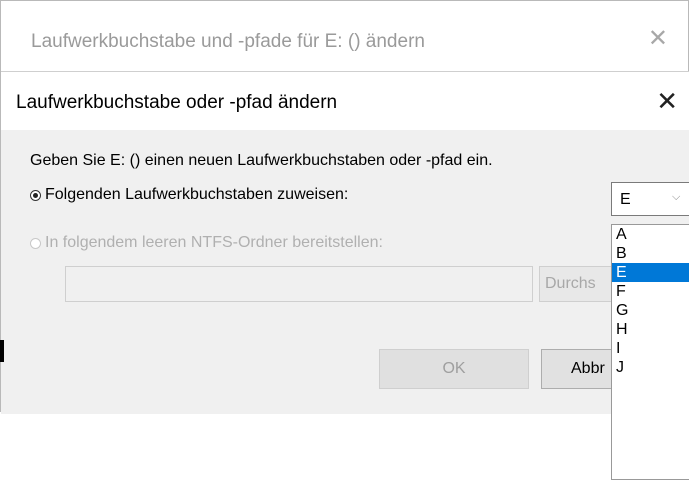 This screenshot has height=480, width=689. What do you see at coordinates (650, 234) in the screenshot?
I see `drive-letter-option: A` at bounding box center [650, 234].